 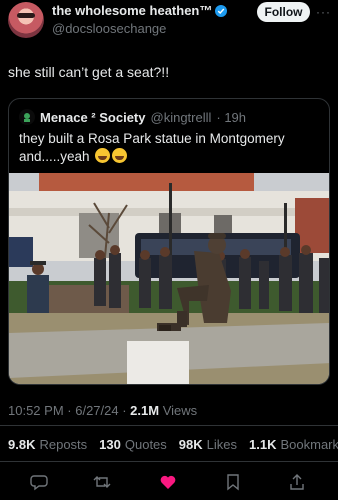 What do you see at coordinates (297, 482) in the screenshot?
I see `share-icon` at bounding box center [297, 482].